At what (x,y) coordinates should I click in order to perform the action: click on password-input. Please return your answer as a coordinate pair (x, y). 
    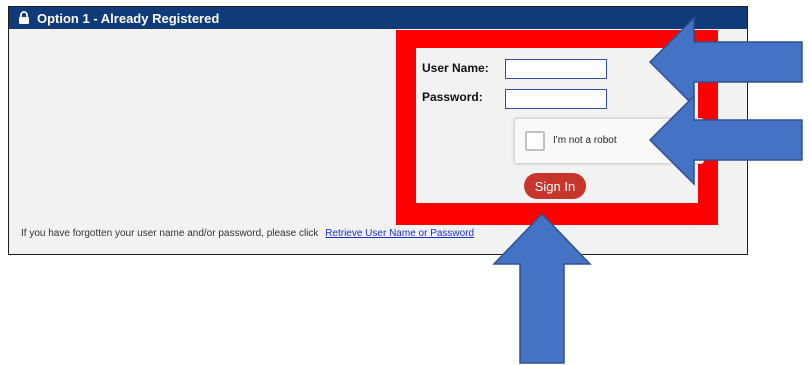
    Looking at the image, I should click on (556, 99).